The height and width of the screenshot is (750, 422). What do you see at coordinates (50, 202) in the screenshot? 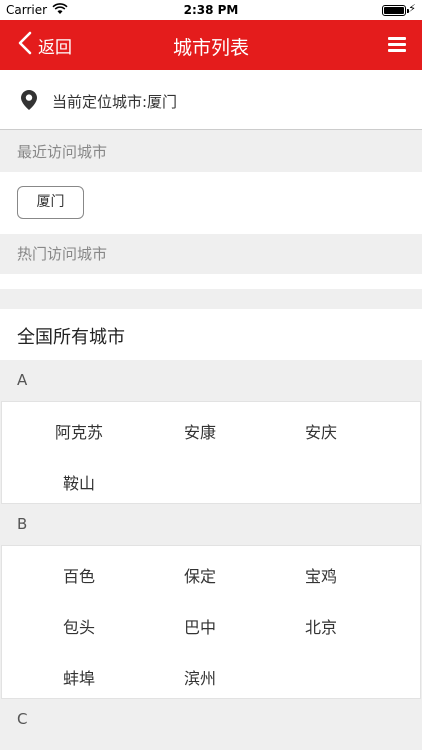
I see `recent-city-button: 厦门` at bounding box center [50, 202].